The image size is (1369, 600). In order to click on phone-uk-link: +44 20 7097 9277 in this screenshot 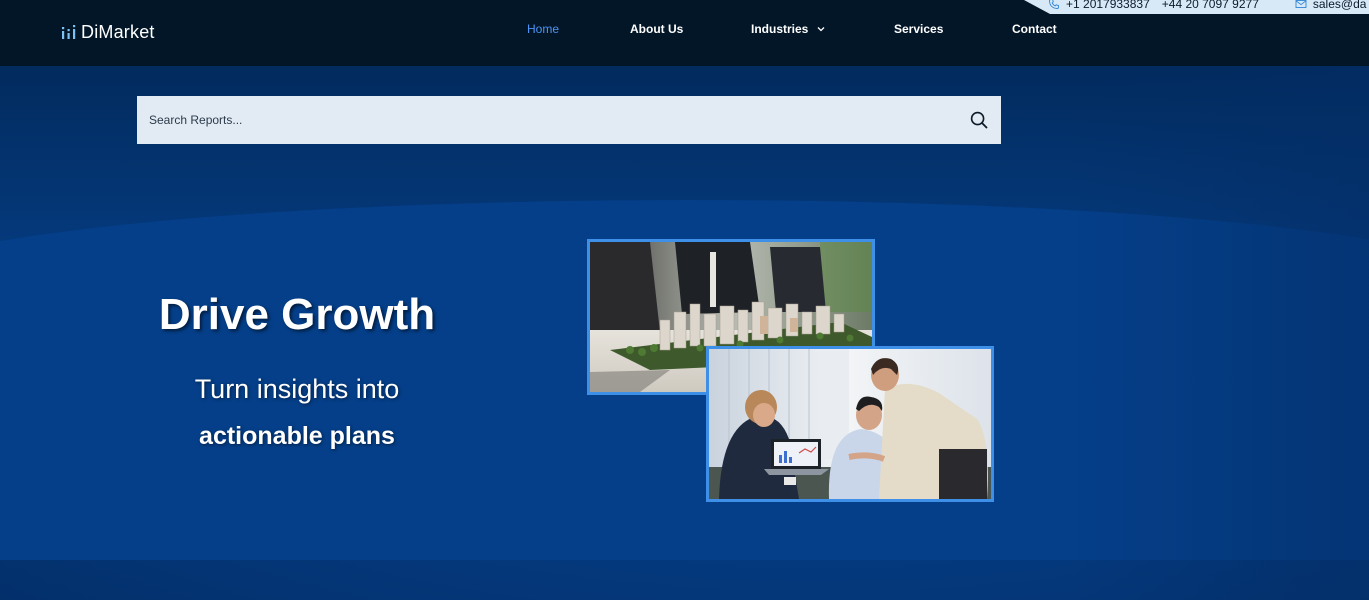, I will do `click(1210, 5)`.